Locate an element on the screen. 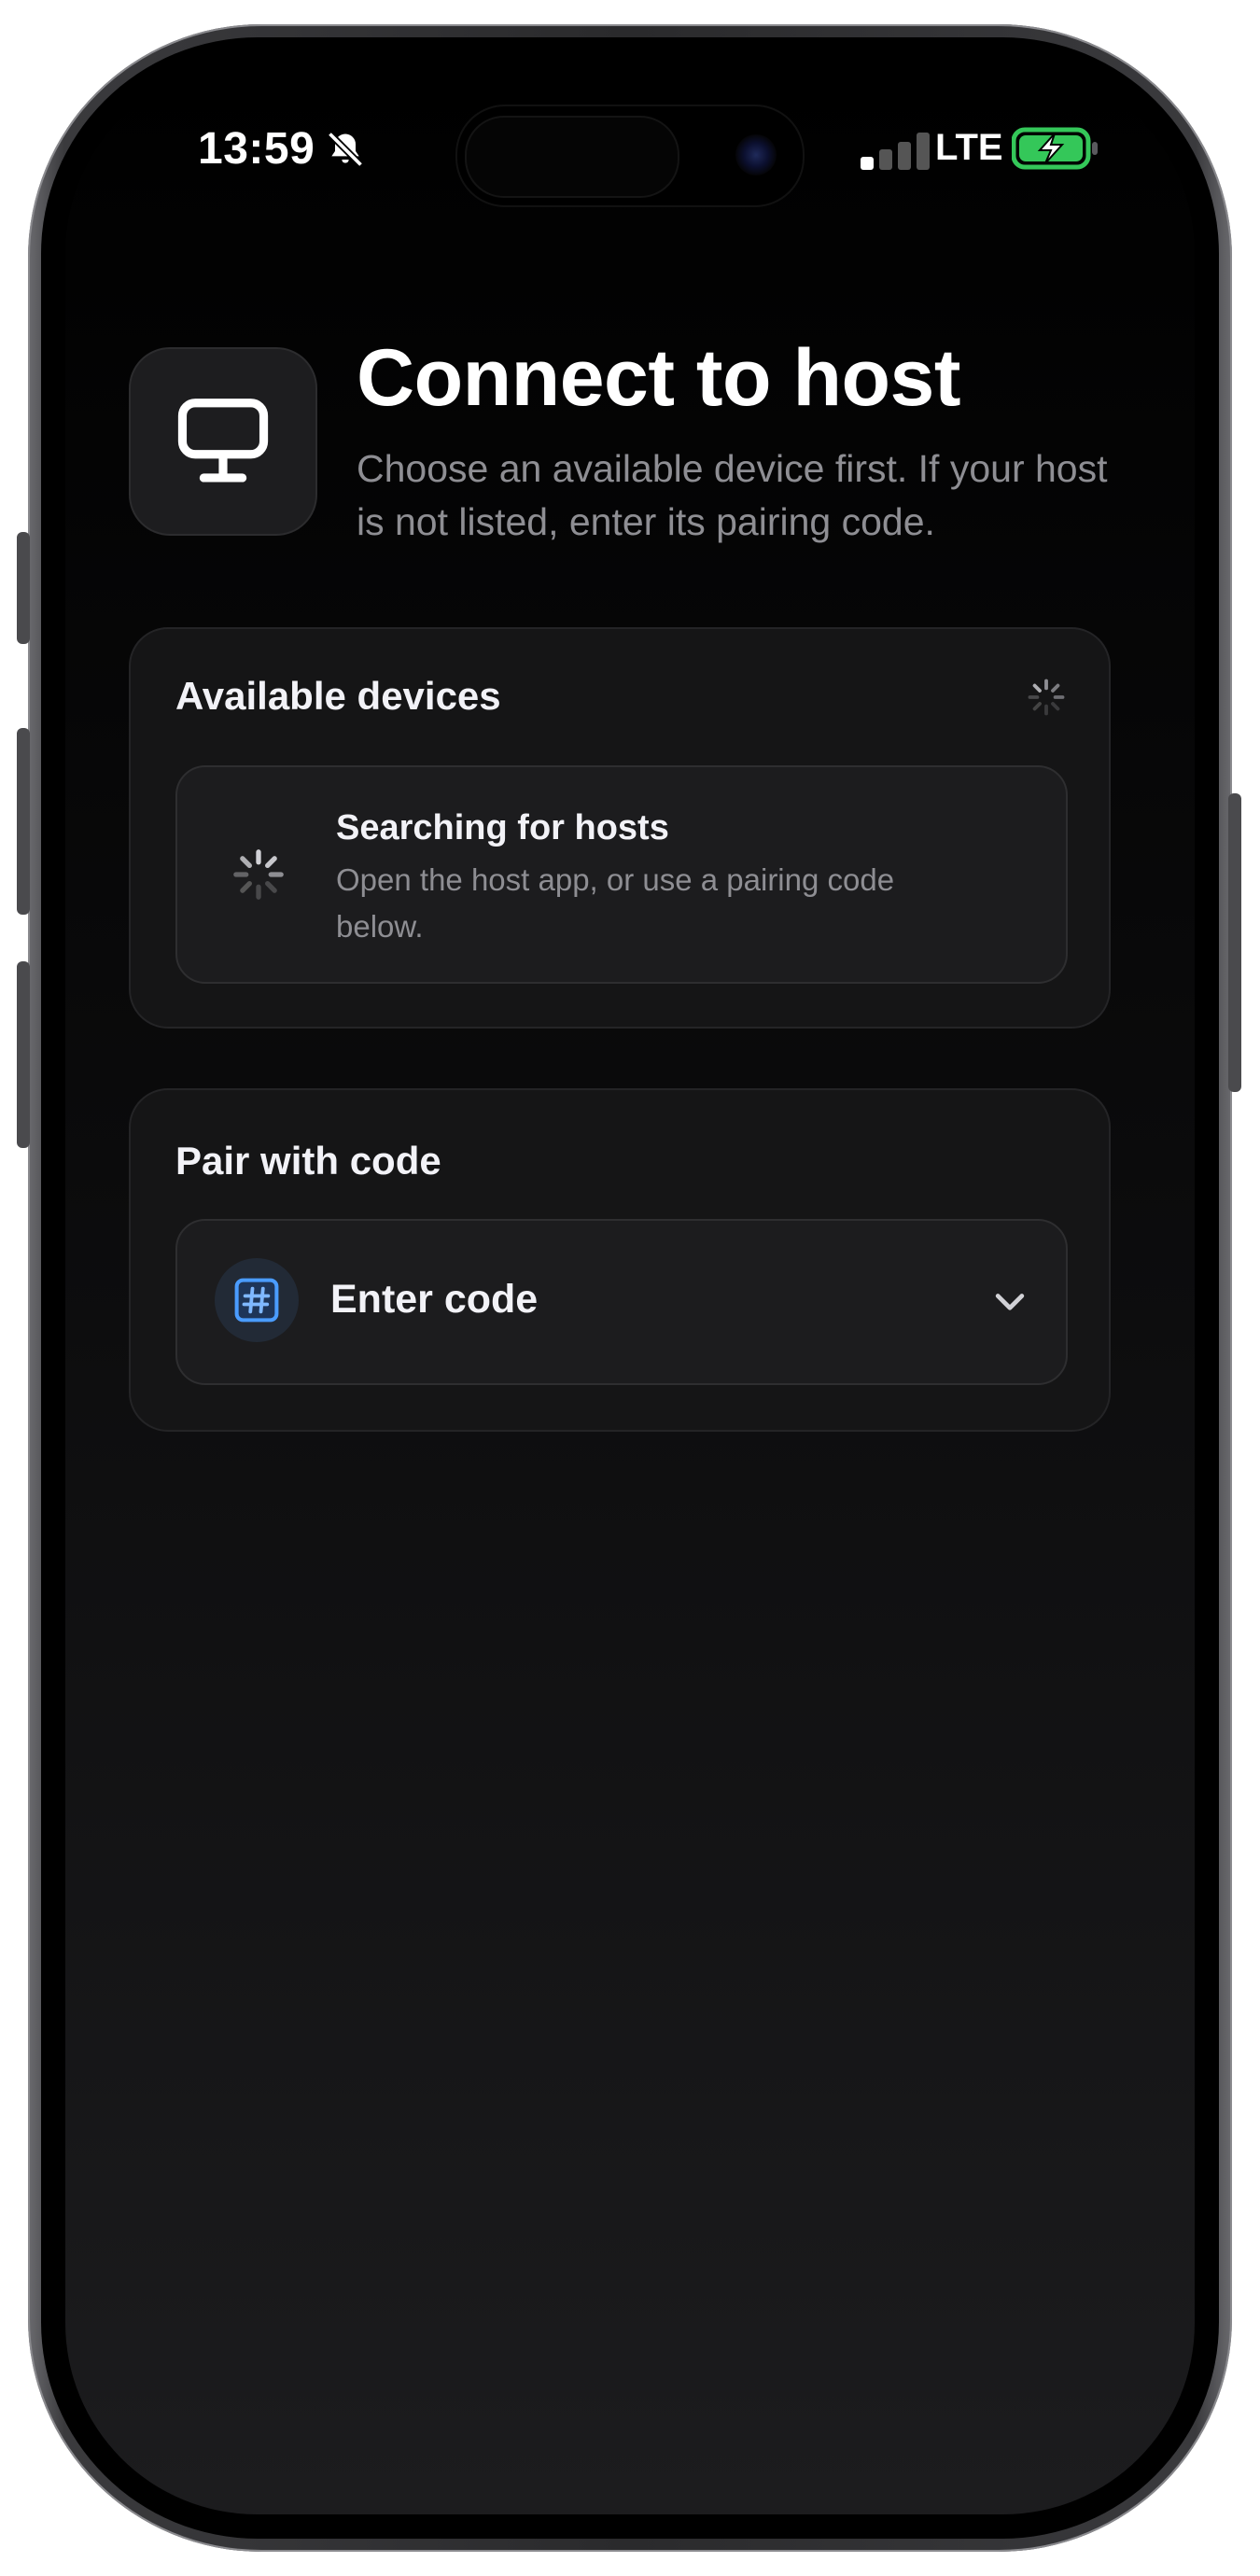  searching-title: Searching for hosts is located at coordinates (502, 827).